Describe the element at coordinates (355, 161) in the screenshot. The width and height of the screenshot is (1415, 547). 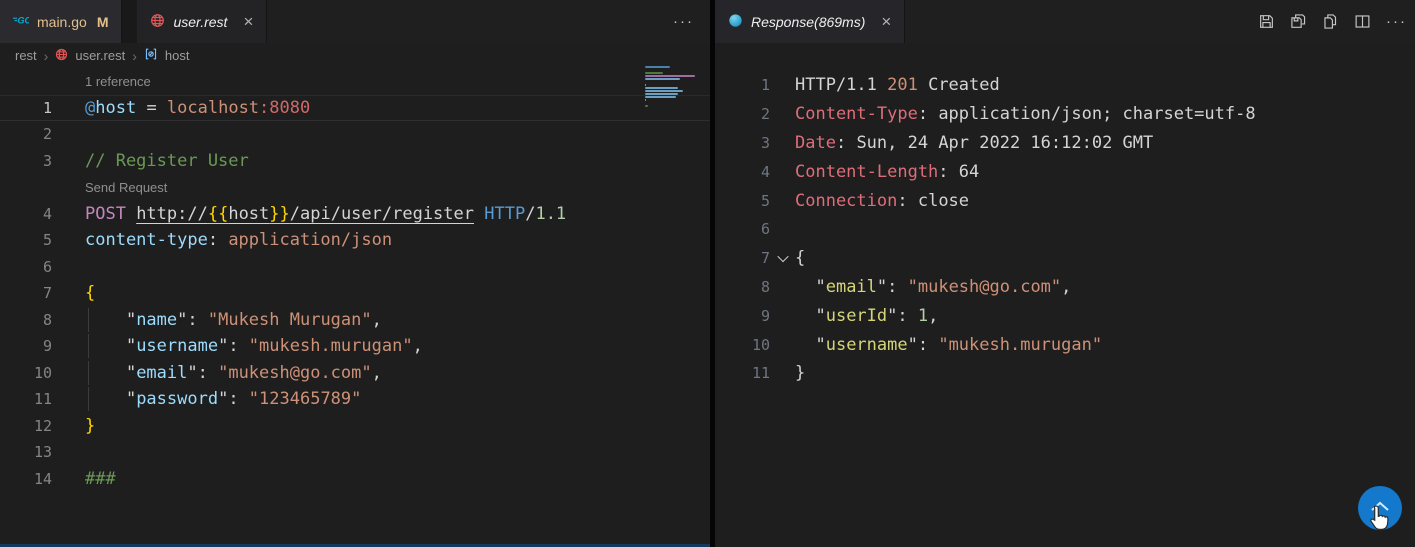
I see `code-line: 3 // Register User` at that location.